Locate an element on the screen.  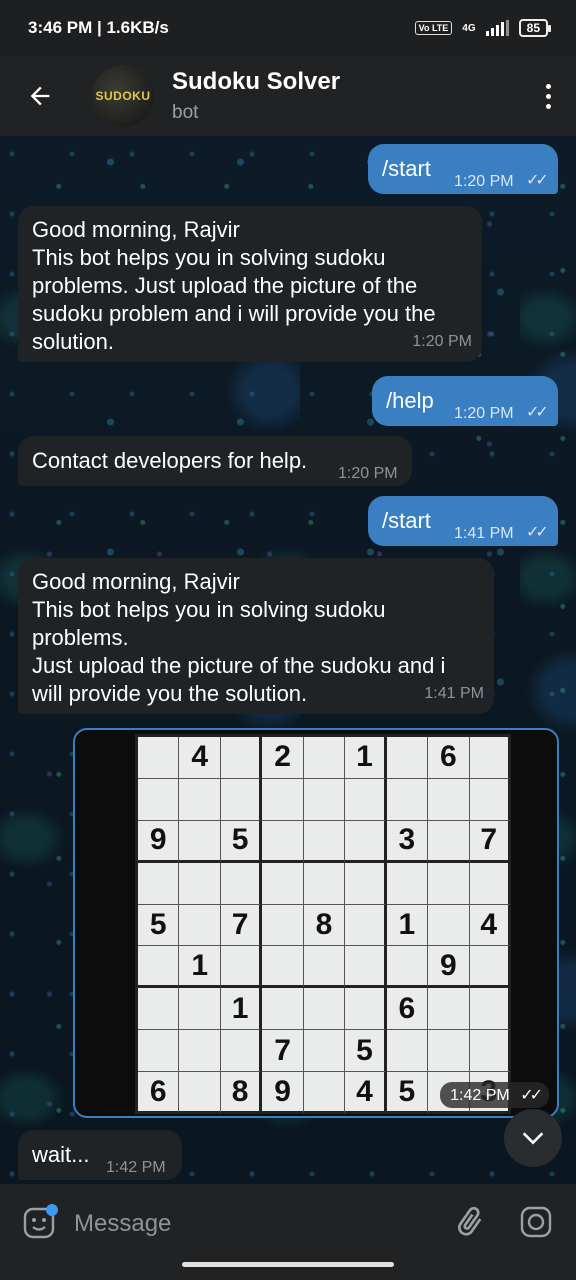
sudoku-cell: 6 is located at coordinates (407, 1009).